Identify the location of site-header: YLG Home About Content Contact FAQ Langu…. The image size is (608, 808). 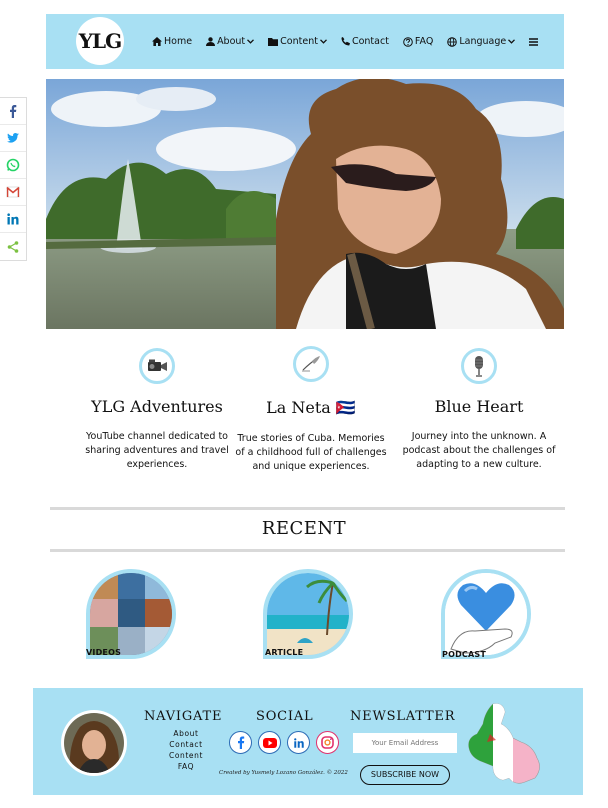
(305, 41).